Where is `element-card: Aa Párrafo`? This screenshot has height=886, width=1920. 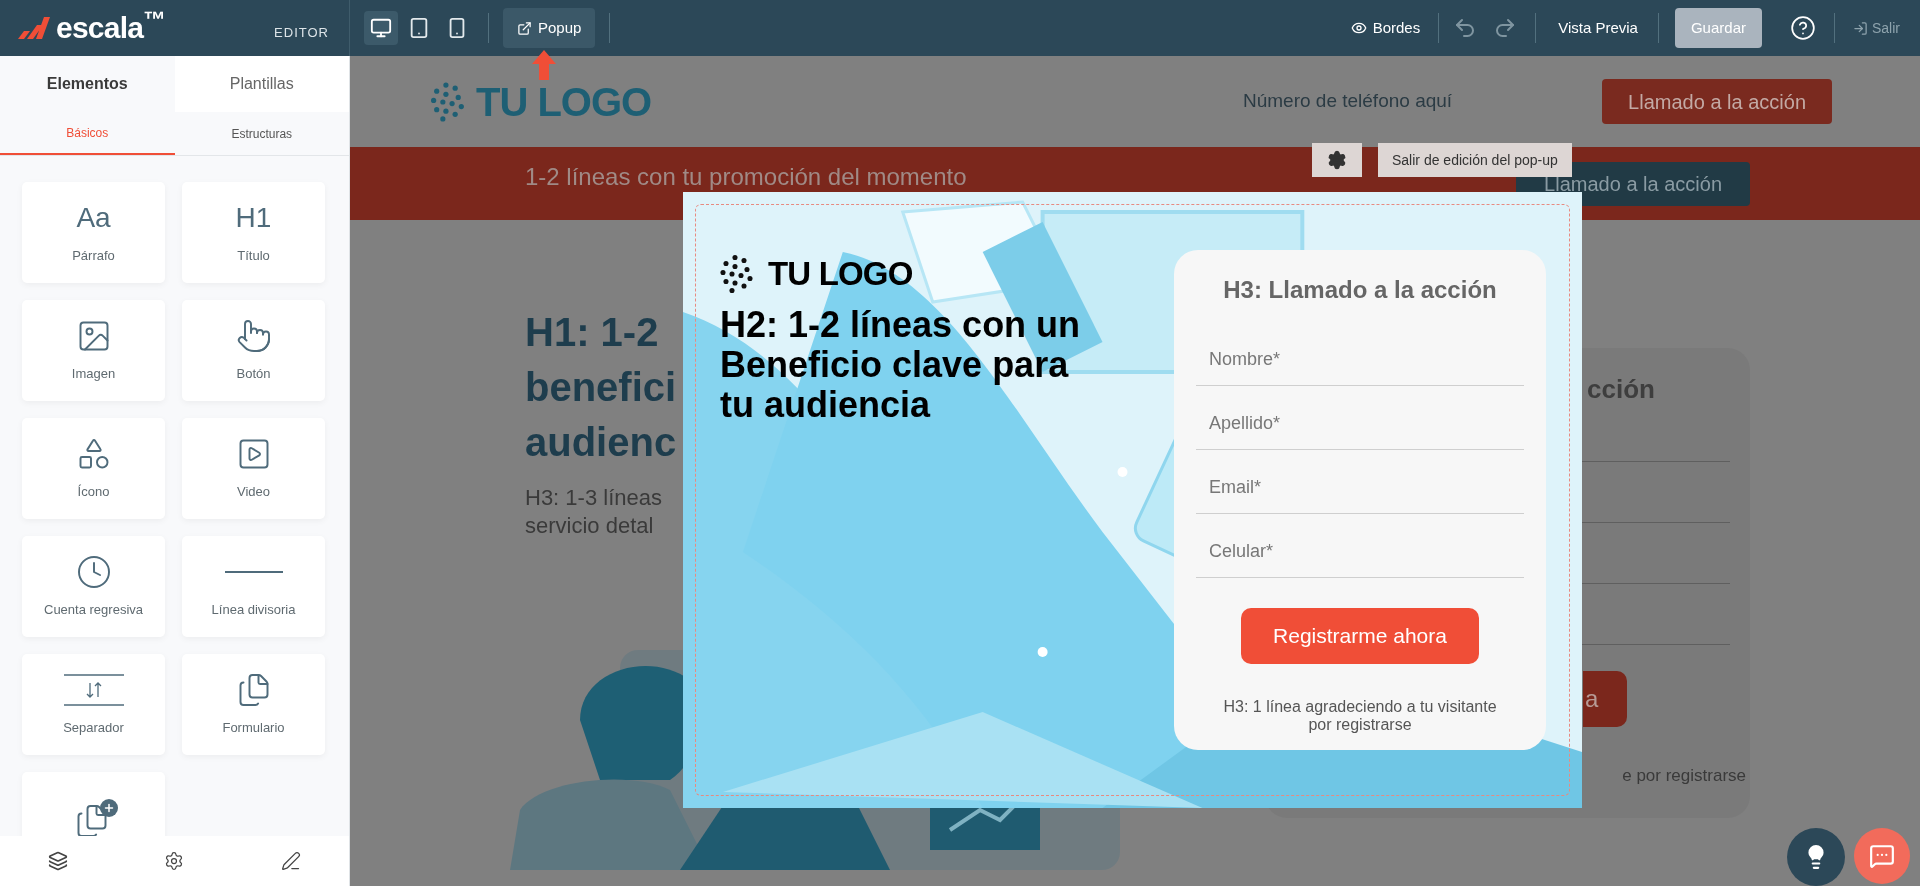
element-card: Aa Párrafo is located at coordinates (93, 232).